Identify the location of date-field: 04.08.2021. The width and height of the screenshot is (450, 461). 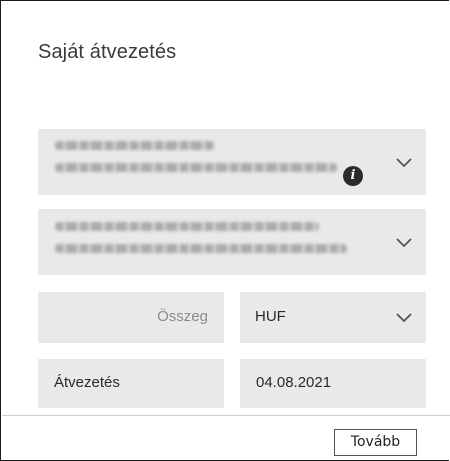
(333, 383).